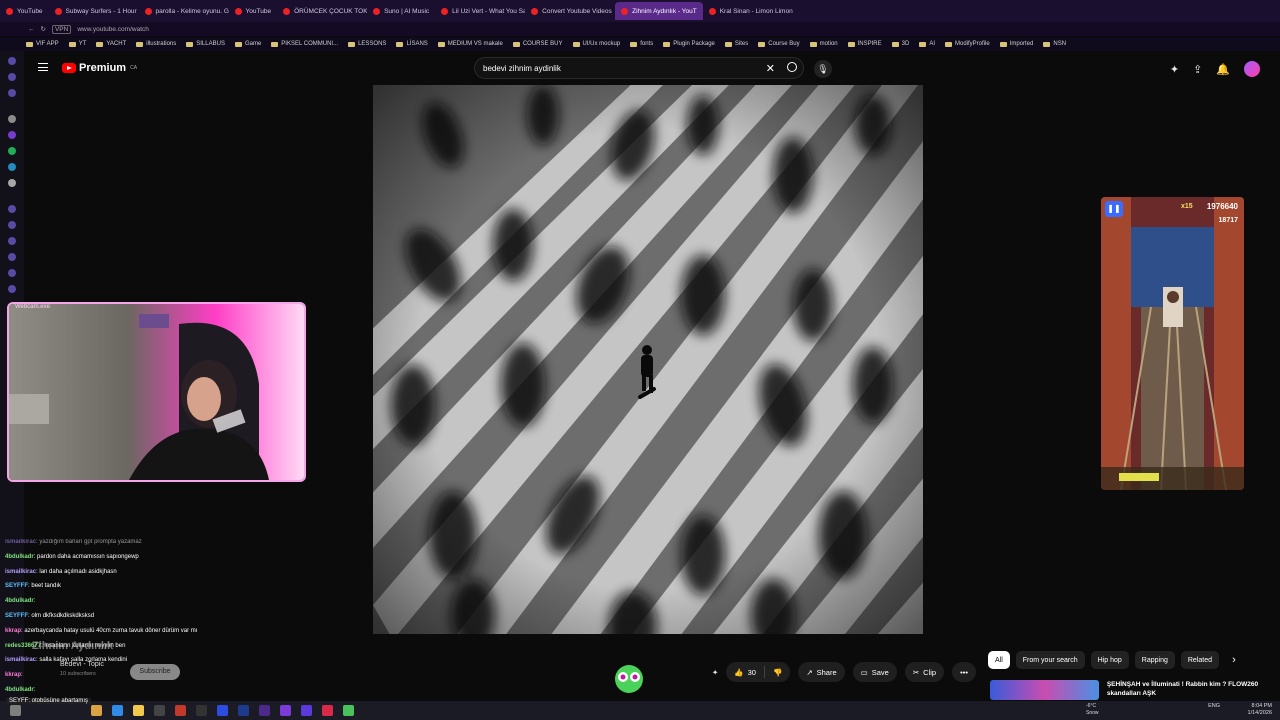 This screenshot has height=720, width=1280. What do you see at coordinates (792, 67) in the screenshot?
I see `search-icon` at bounding box center [792, 67].